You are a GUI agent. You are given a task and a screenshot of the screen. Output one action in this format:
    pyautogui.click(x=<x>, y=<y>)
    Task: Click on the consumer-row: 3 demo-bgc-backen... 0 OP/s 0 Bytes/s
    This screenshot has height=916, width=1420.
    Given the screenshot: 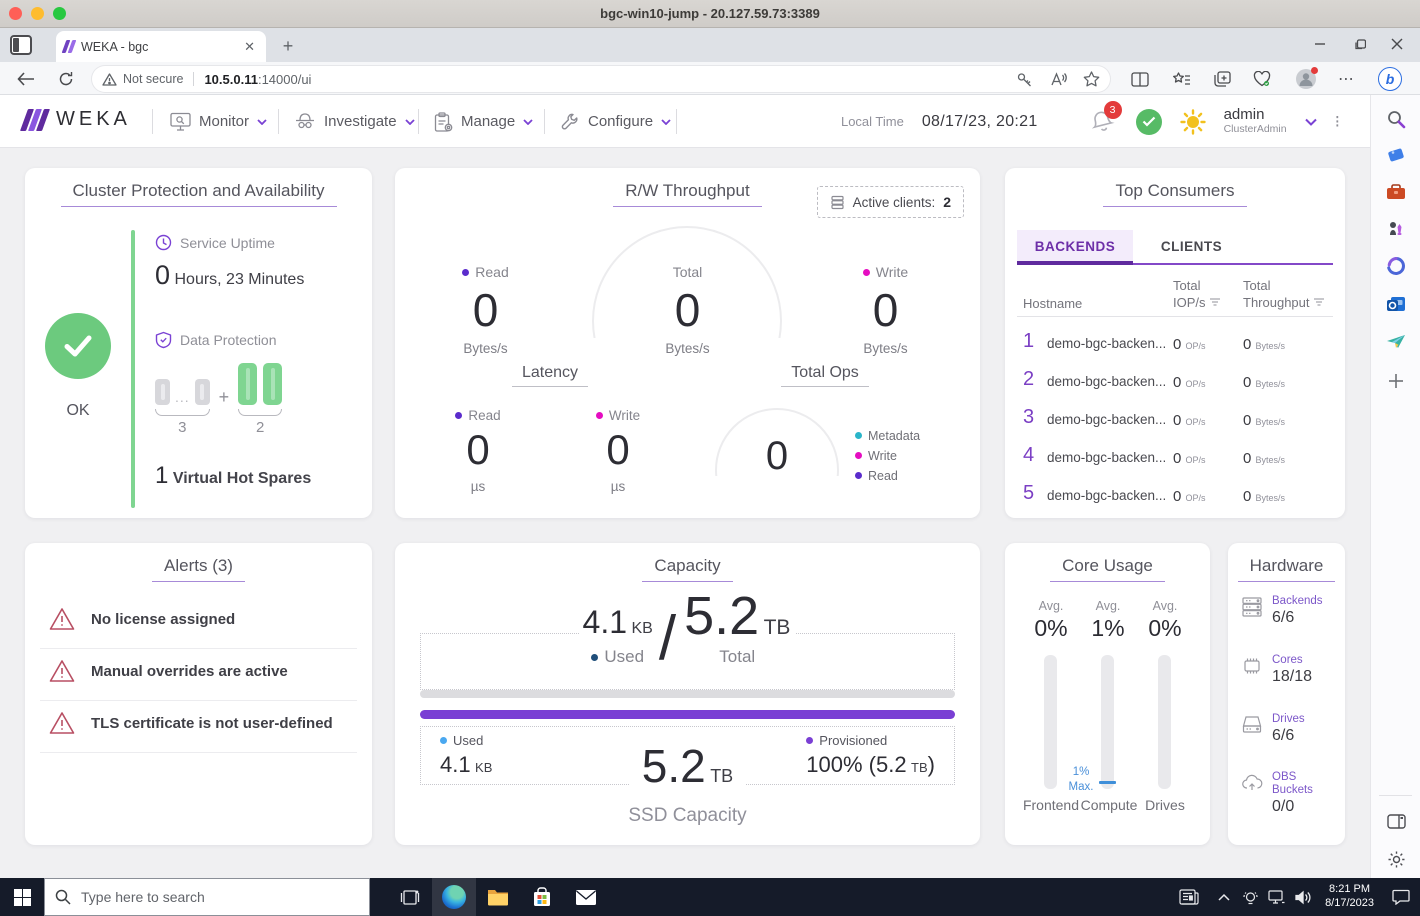 What is the action you would take?
    pyautogui.click(x=1175, y=421)
    